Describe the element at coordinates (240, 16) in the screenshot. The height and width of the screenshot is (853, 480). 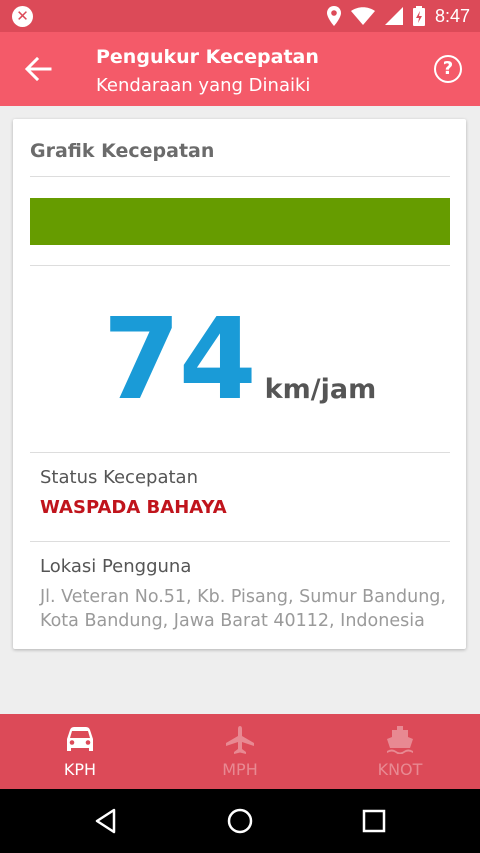
I see `status-bar: ✕ 8:47` at that location.